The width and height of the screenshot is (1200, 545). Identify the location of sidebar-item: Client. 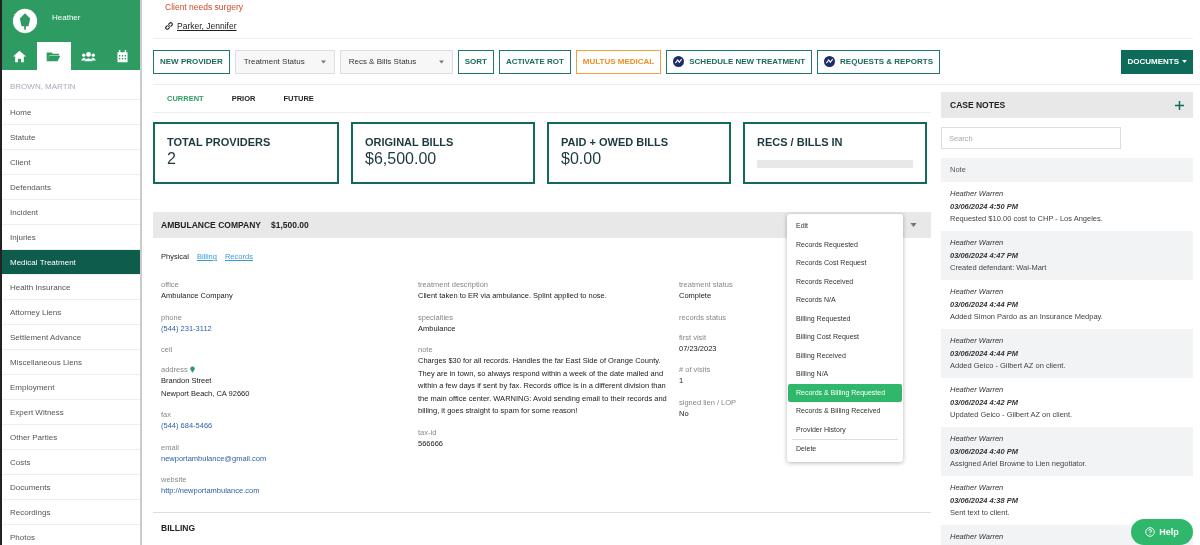
(71, 162).